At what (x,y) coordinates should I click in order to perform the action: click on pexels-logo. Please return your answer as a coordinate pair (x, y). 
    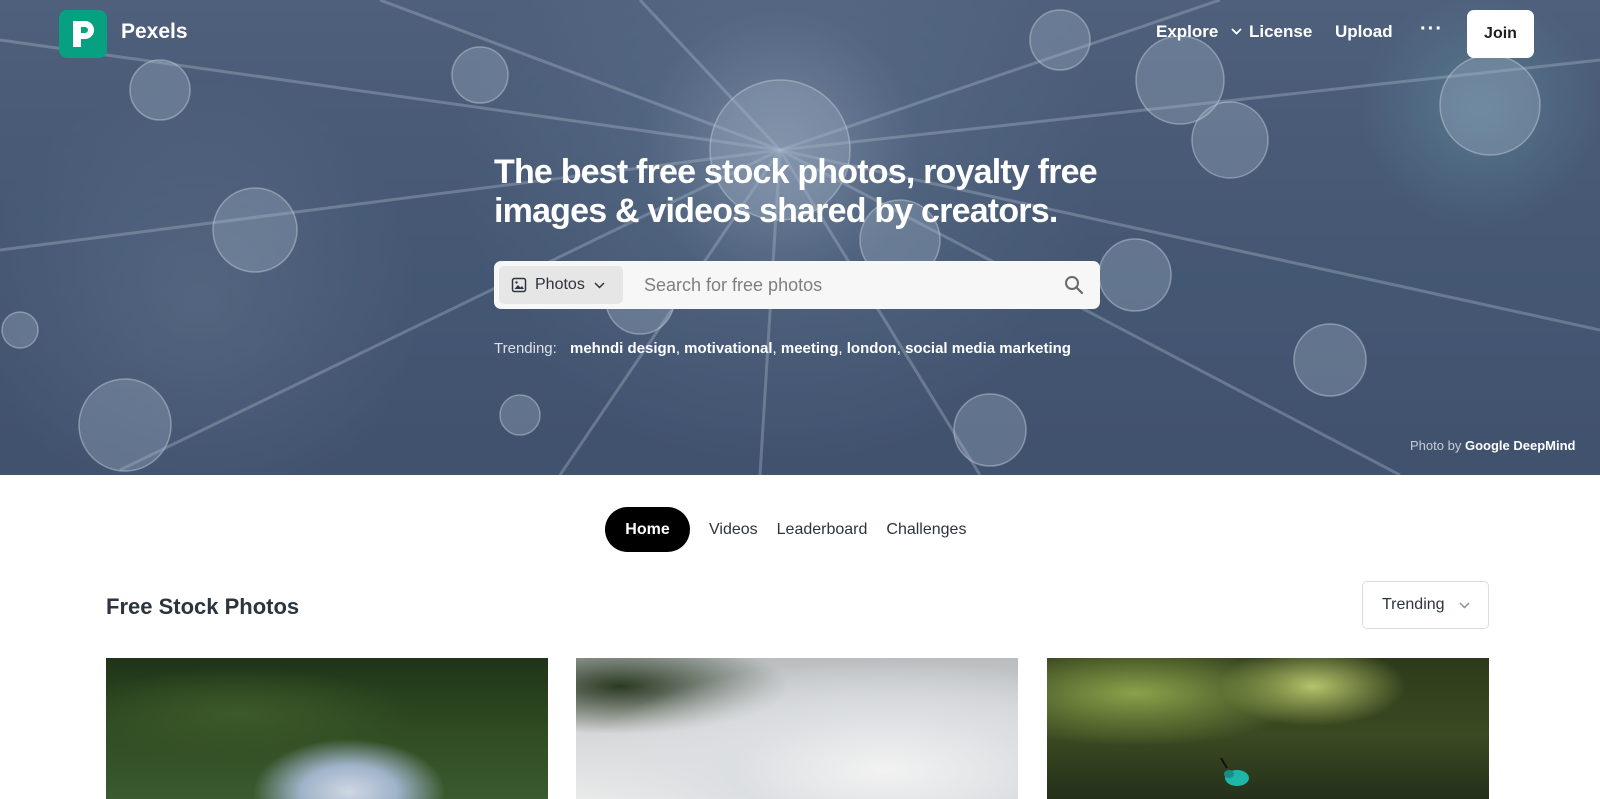
    Looking at the image, I should click on (83, 34).